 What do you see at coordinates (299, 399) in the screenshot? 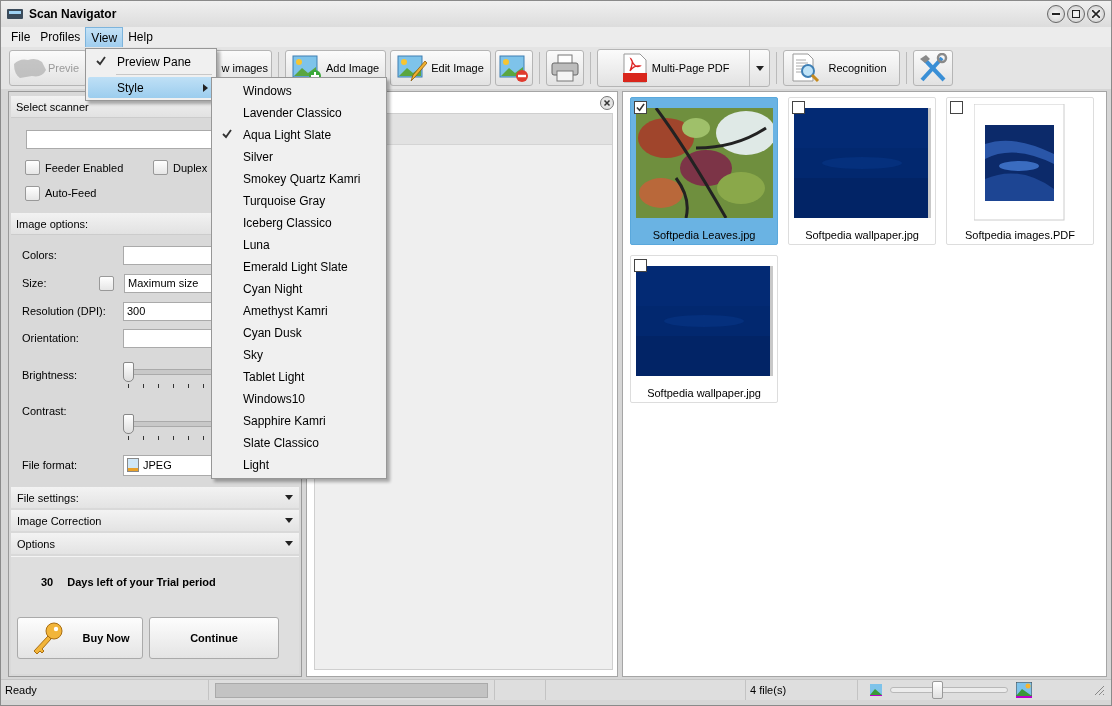
I see `menu-item: Windows10` at bounding box center [299, 399].